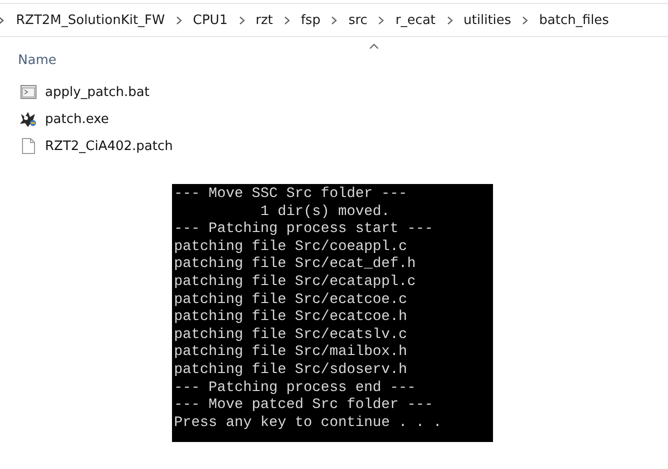  What do you see at coordinates (295, 389) in the screenshot?
I see `console-line: --- Patching process end ---` at bounding box center [295, 389].